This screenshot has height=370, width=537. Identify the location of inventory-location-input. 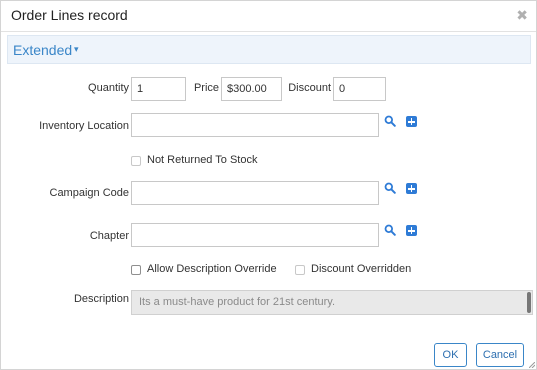
(255, 125).